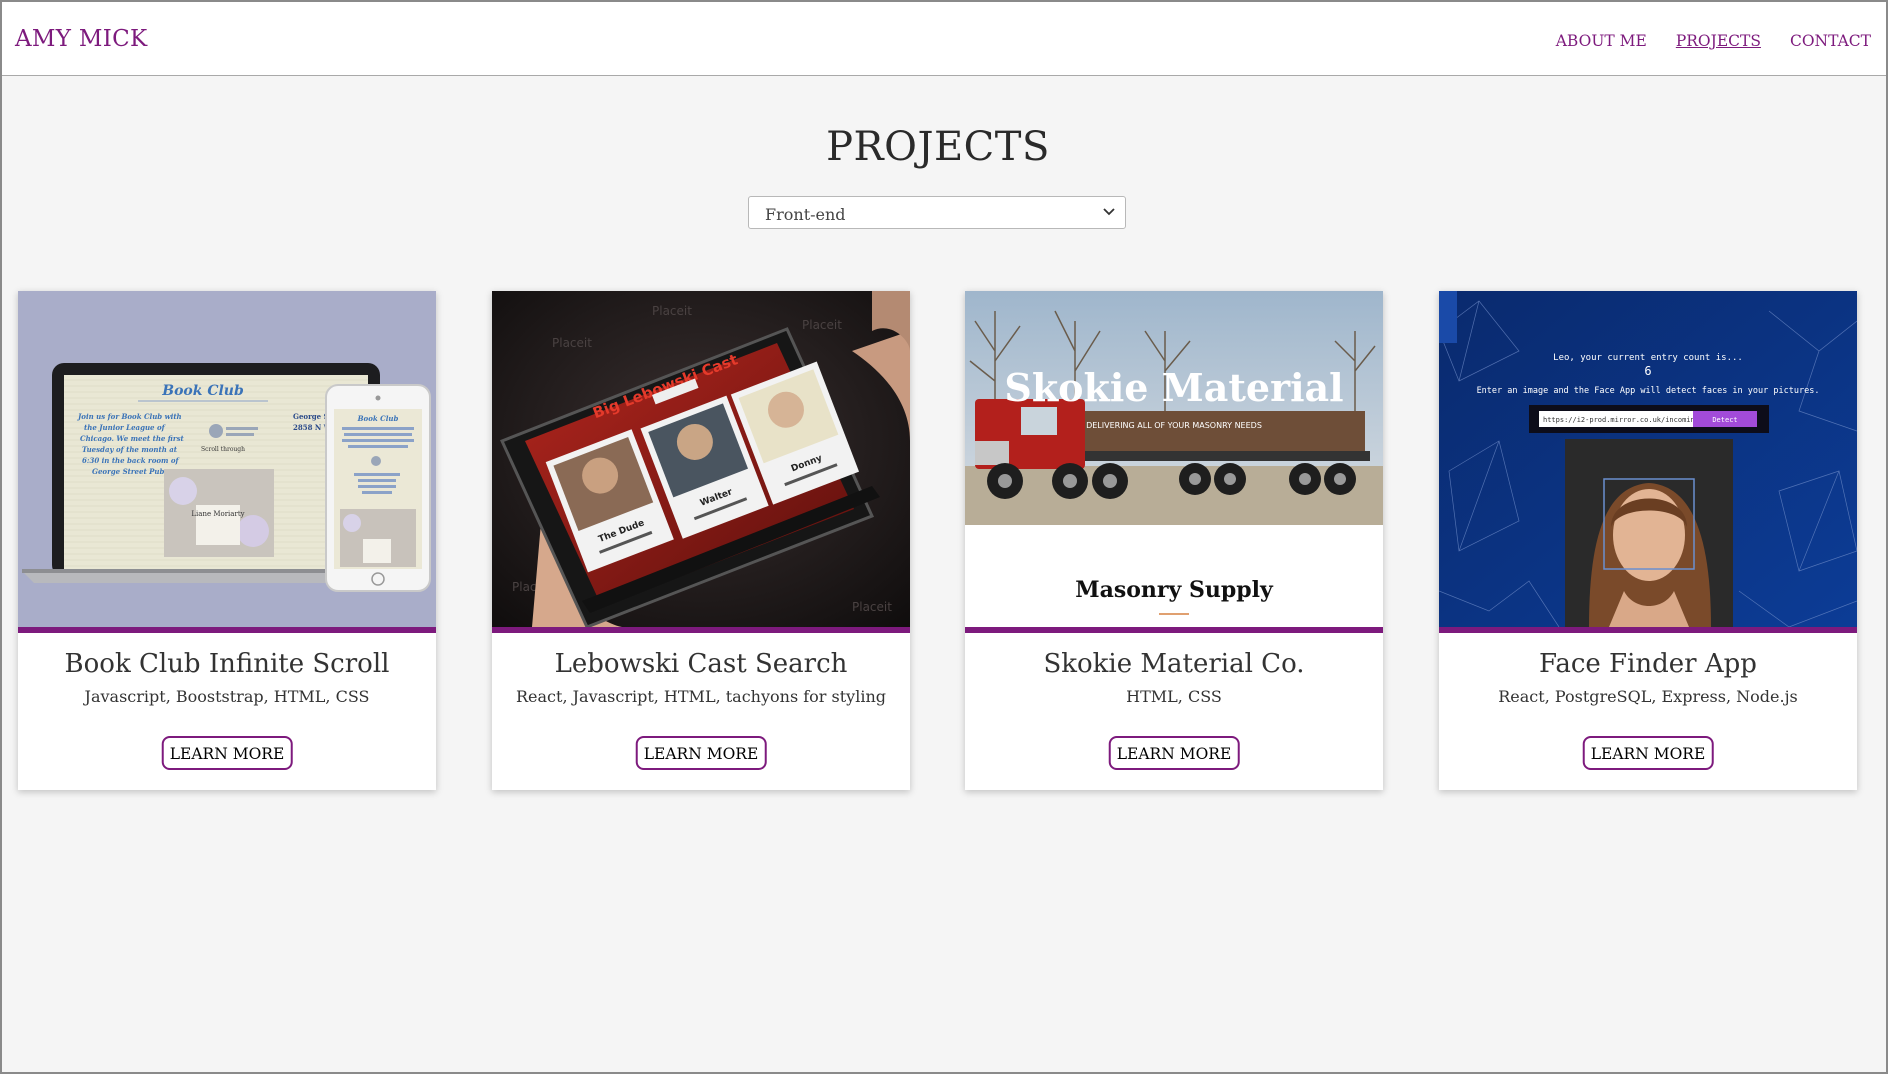  Describe the element at coordinates (130, 449) in the screenshot. I see `svg-text: Tuesday of the month at` at that location.